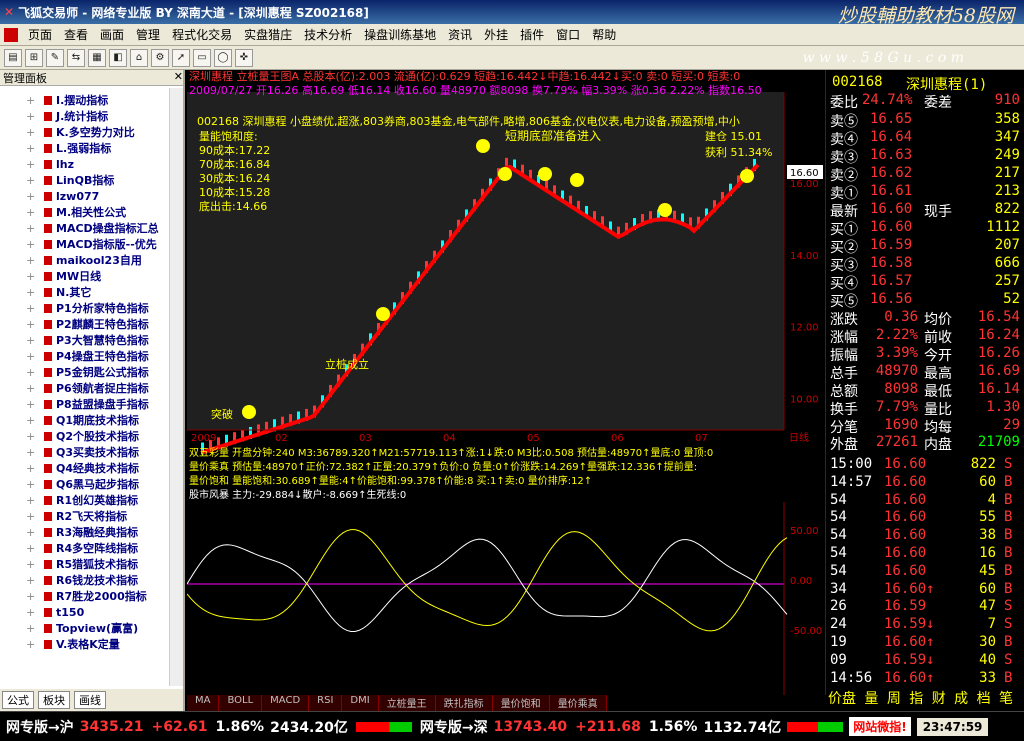 This screenshot has width=1024, height=741. Describe the element at coordinates (148, 34) in the screenshot. I see `menu-item: 管理` at that location.